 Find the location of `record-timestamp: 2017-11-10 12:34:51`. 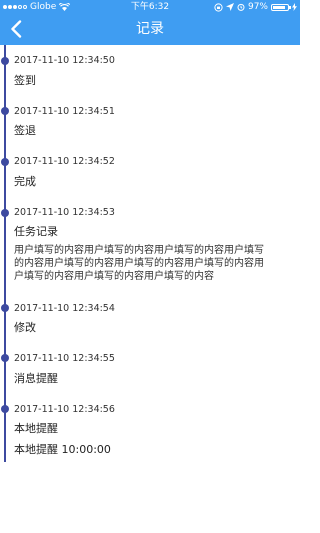

record-timestamp: 2017-11-10 12:34:51 is located at coordinates (64, 111).